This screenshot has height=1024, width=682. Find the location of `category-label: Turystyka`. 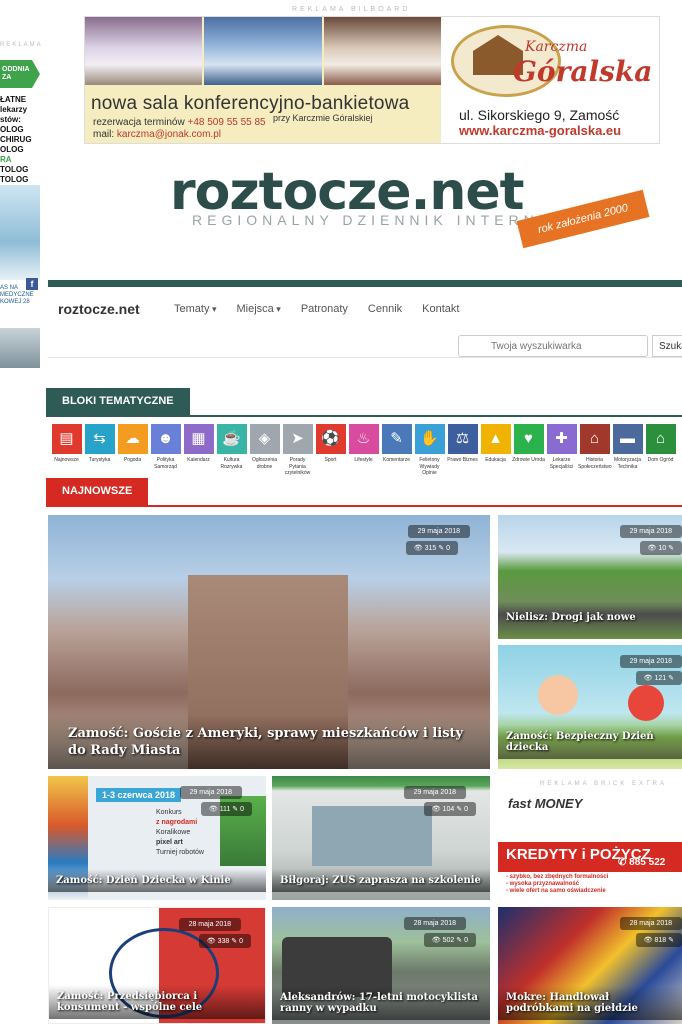

category-label: Turystyka is located at coordinates (99, 460).